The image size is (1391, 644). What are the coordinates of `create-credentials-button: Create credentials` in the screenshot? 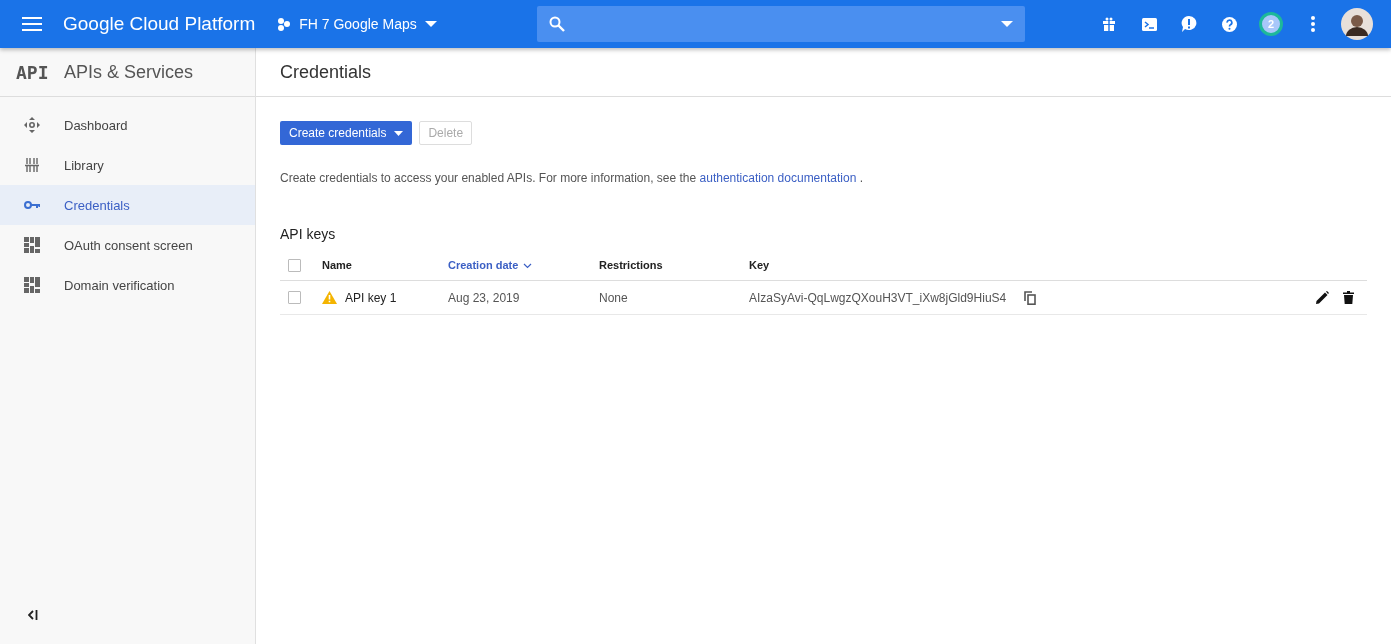 It's located at (346, 133).